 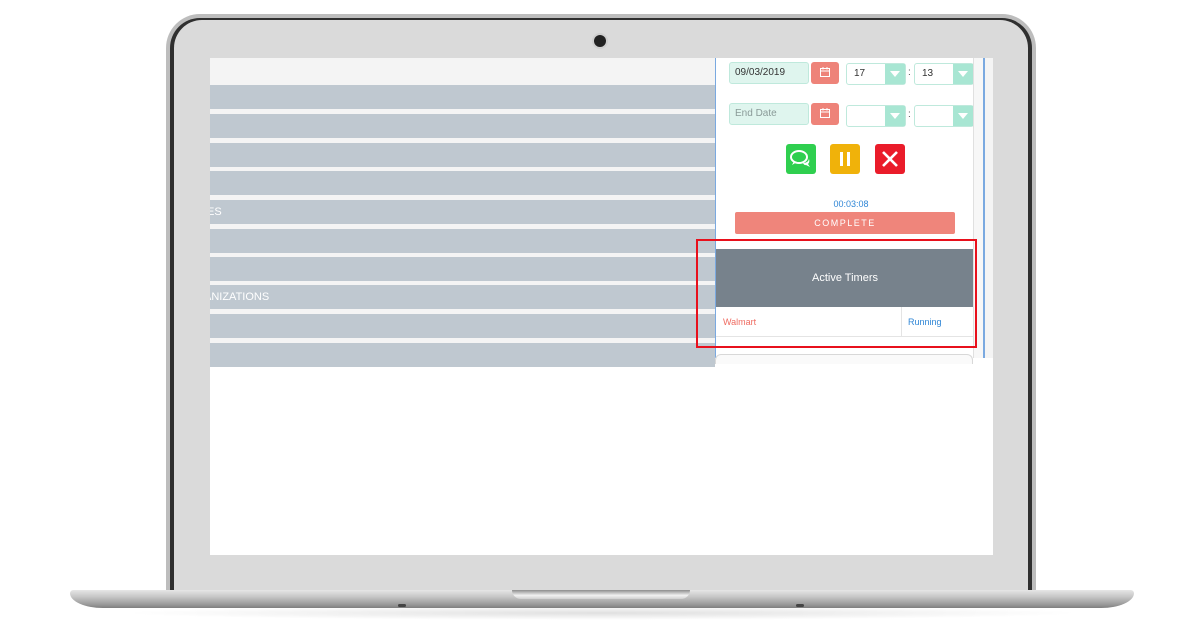 What do you see at coordinates (944, 116) in the screenshot?
I see `end-minute-select` at bounding box center [944, 116].